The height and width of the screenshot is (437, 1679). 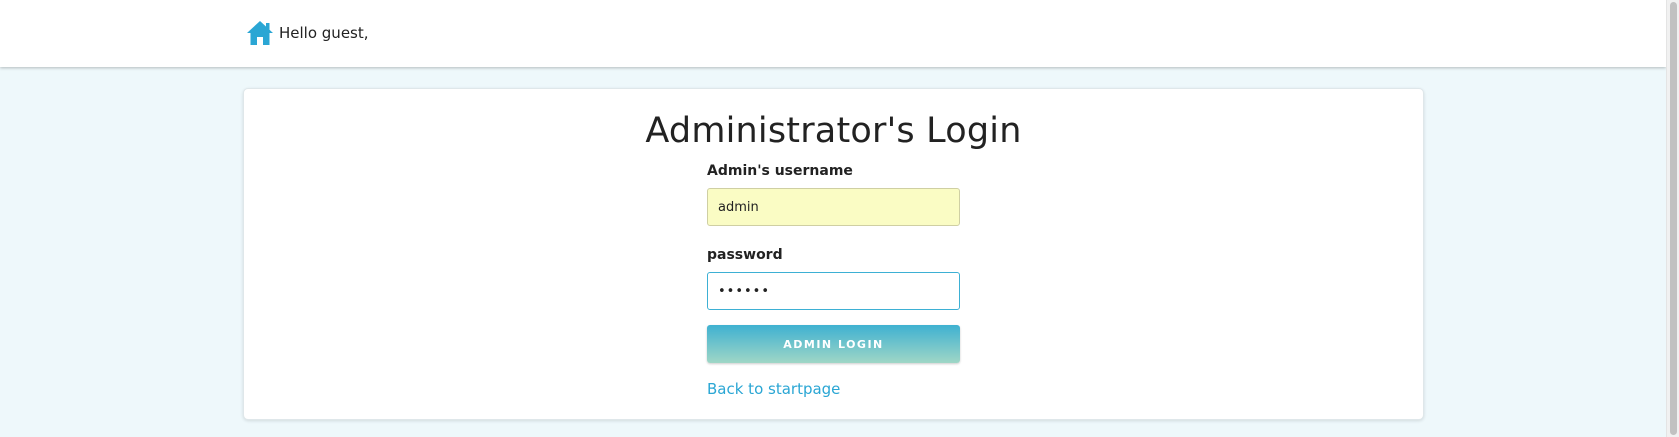 What do you see at coordinates (773, 389) in the screenshot?
I see `back-to-startpage-link: Back to startpage` at bounding box center [773, 389].